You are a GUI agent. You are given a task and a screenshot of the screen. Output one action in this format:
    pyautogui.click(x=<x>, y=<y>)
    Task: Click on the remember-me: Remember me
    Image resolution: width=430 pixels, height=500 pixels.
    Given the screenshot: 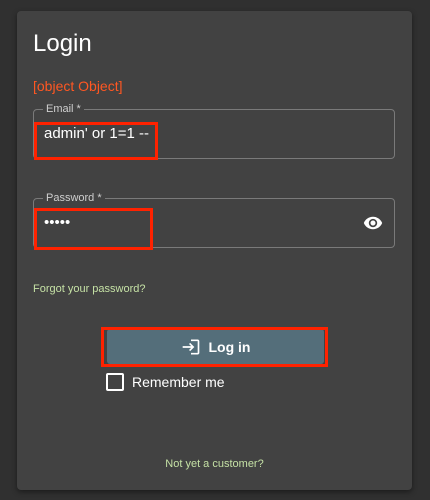 What is the action you would take?
    pyautogui.click(x=165, y=382)
    